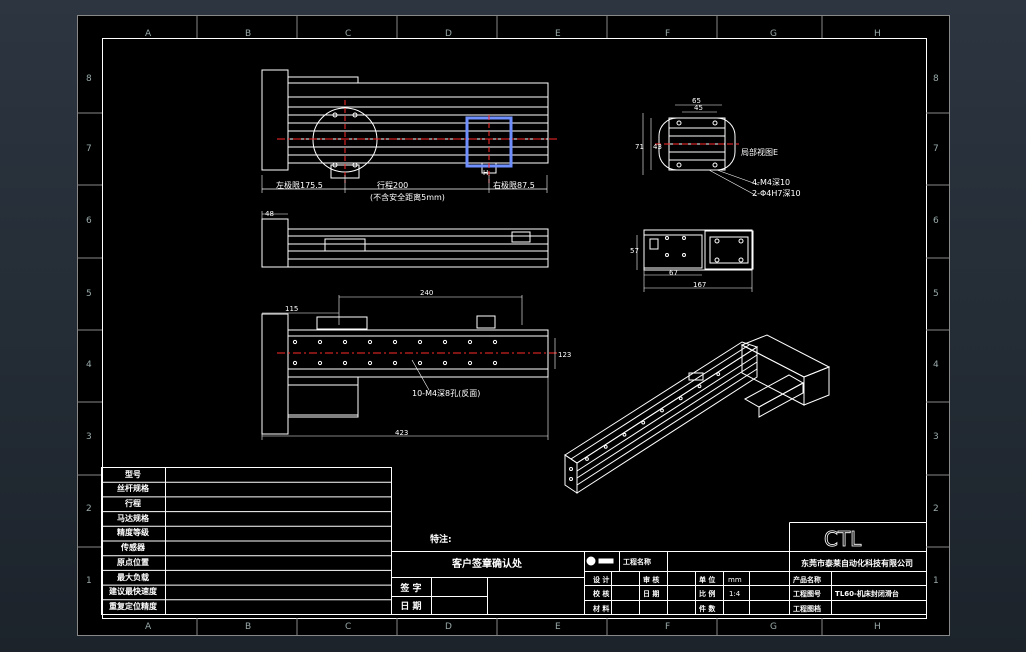 This screenshot has width=1026, height=652. I want to click on remarks-label: 特注:, so click(441, 539).